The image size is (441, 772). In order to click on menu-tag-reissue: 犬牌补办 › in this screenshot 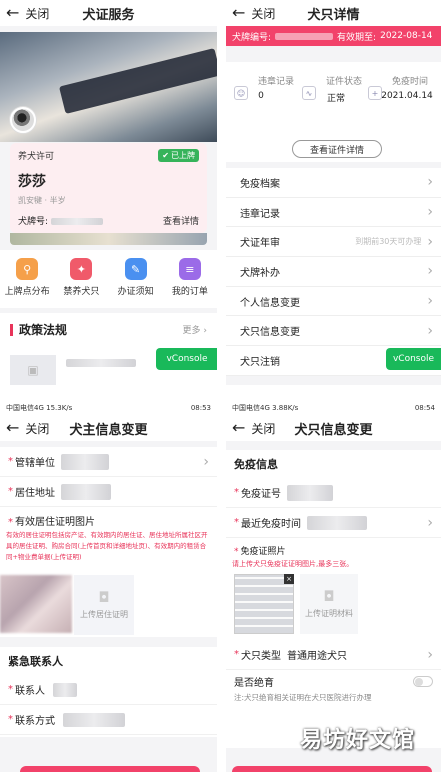, I will do `click(333, 272)`.